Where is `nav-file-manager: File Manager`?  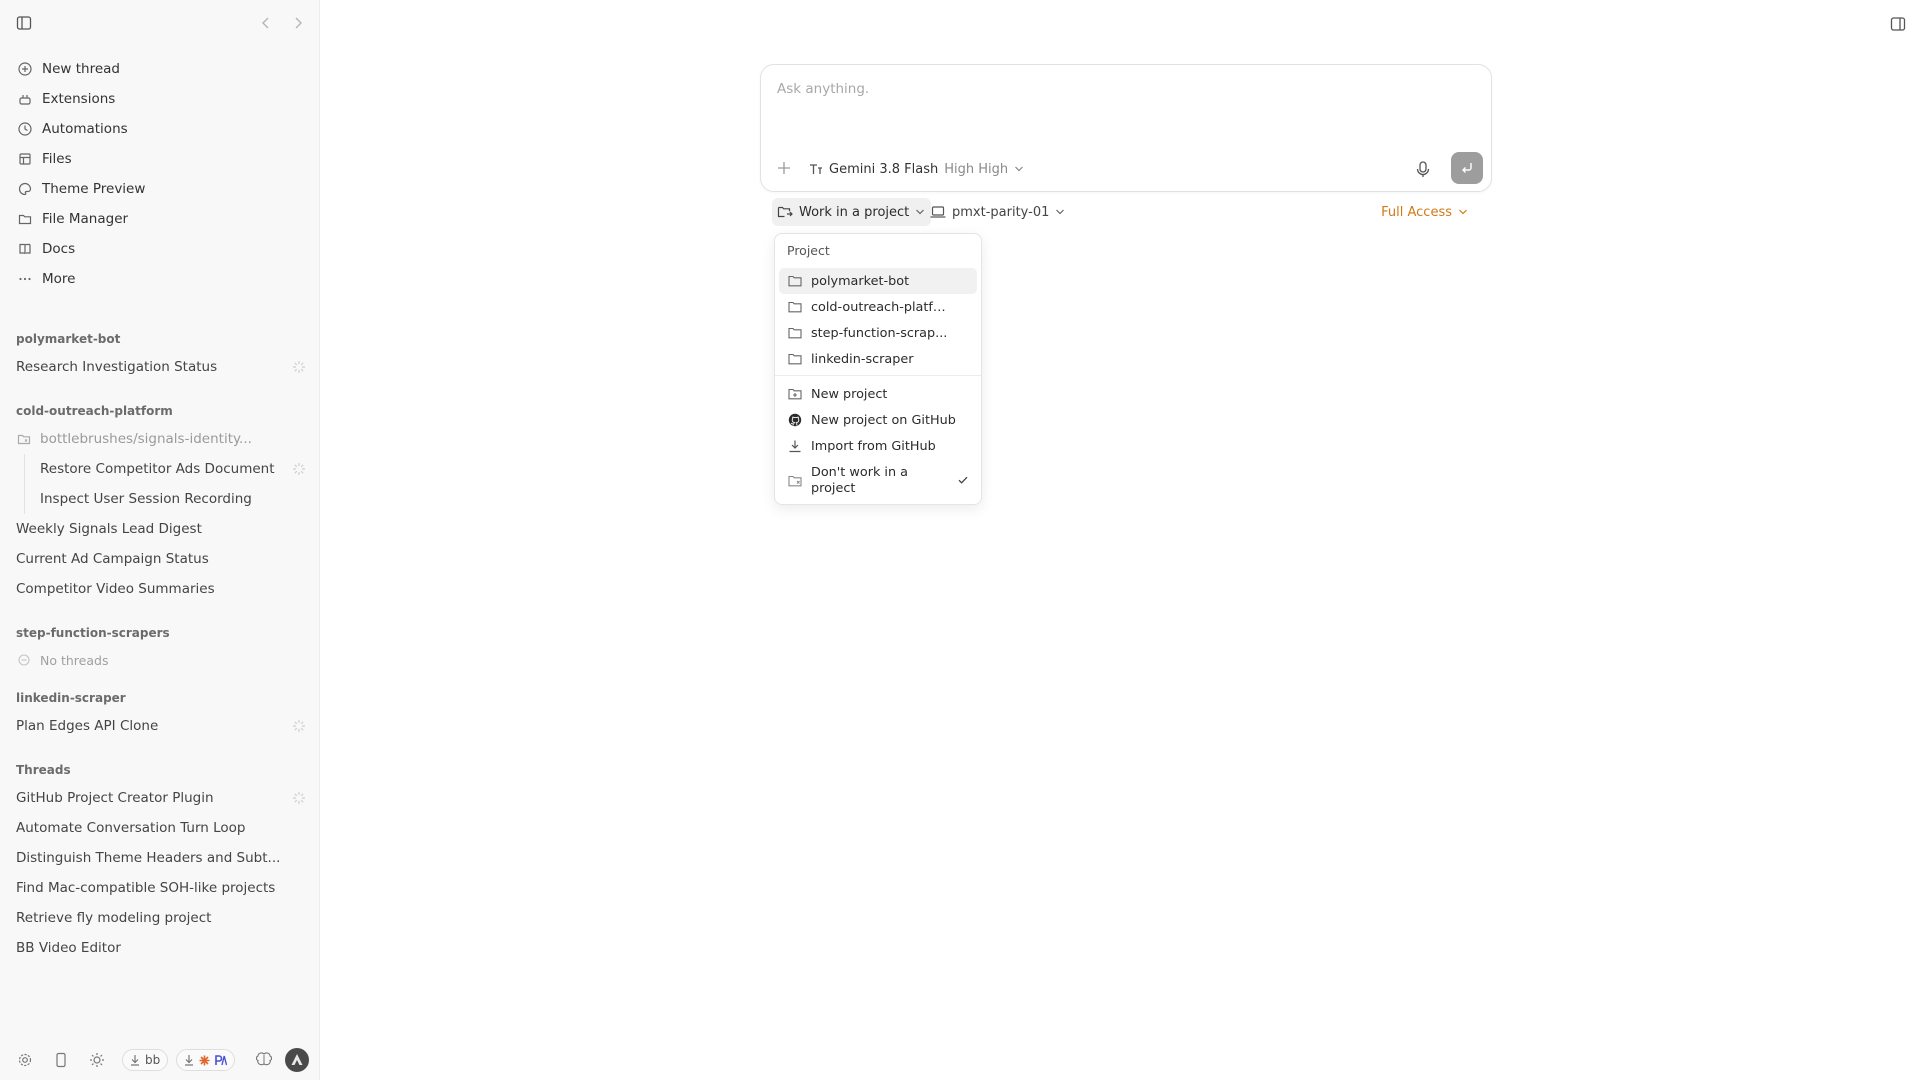 nav-file-manager: File Manager is located at coordinates (160, 219).